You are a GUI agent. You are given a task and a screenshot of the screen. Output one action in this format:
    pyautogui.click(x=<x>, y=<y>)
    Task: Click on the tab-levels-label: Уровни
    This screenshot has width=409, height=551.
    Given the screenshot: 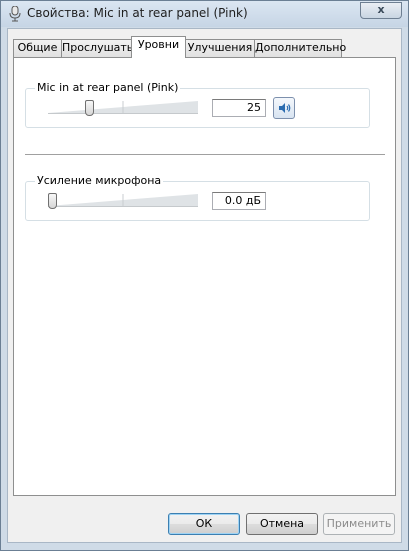 What is the action you would take?
    pyautogui.click(x=158, y=44)
    